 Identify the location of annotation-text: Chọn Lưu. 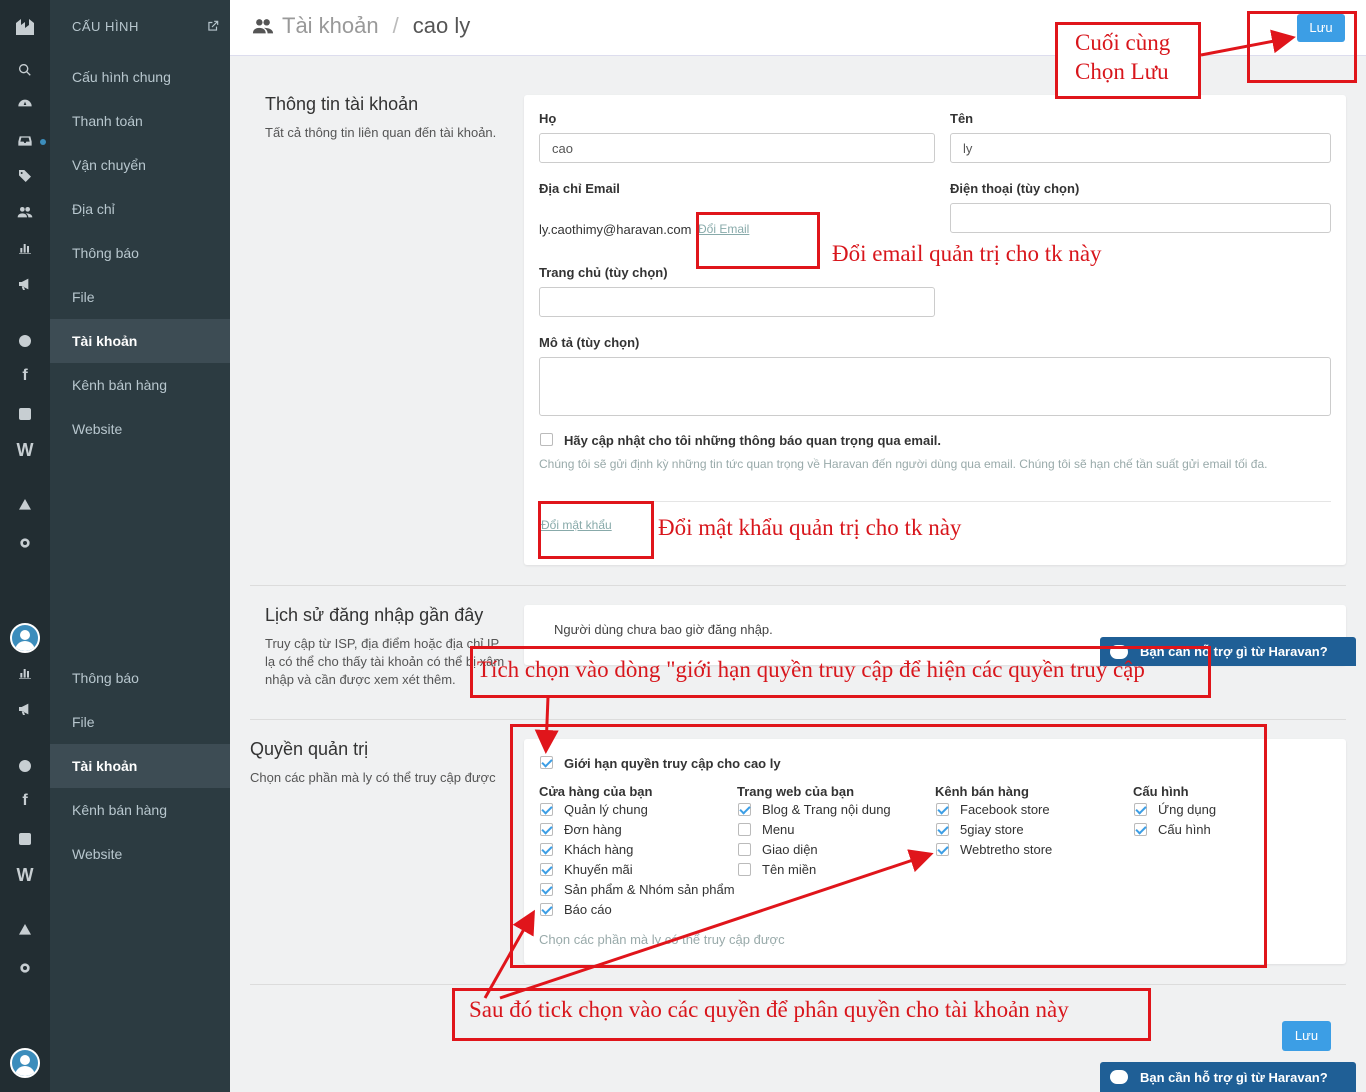
(1122, 71).